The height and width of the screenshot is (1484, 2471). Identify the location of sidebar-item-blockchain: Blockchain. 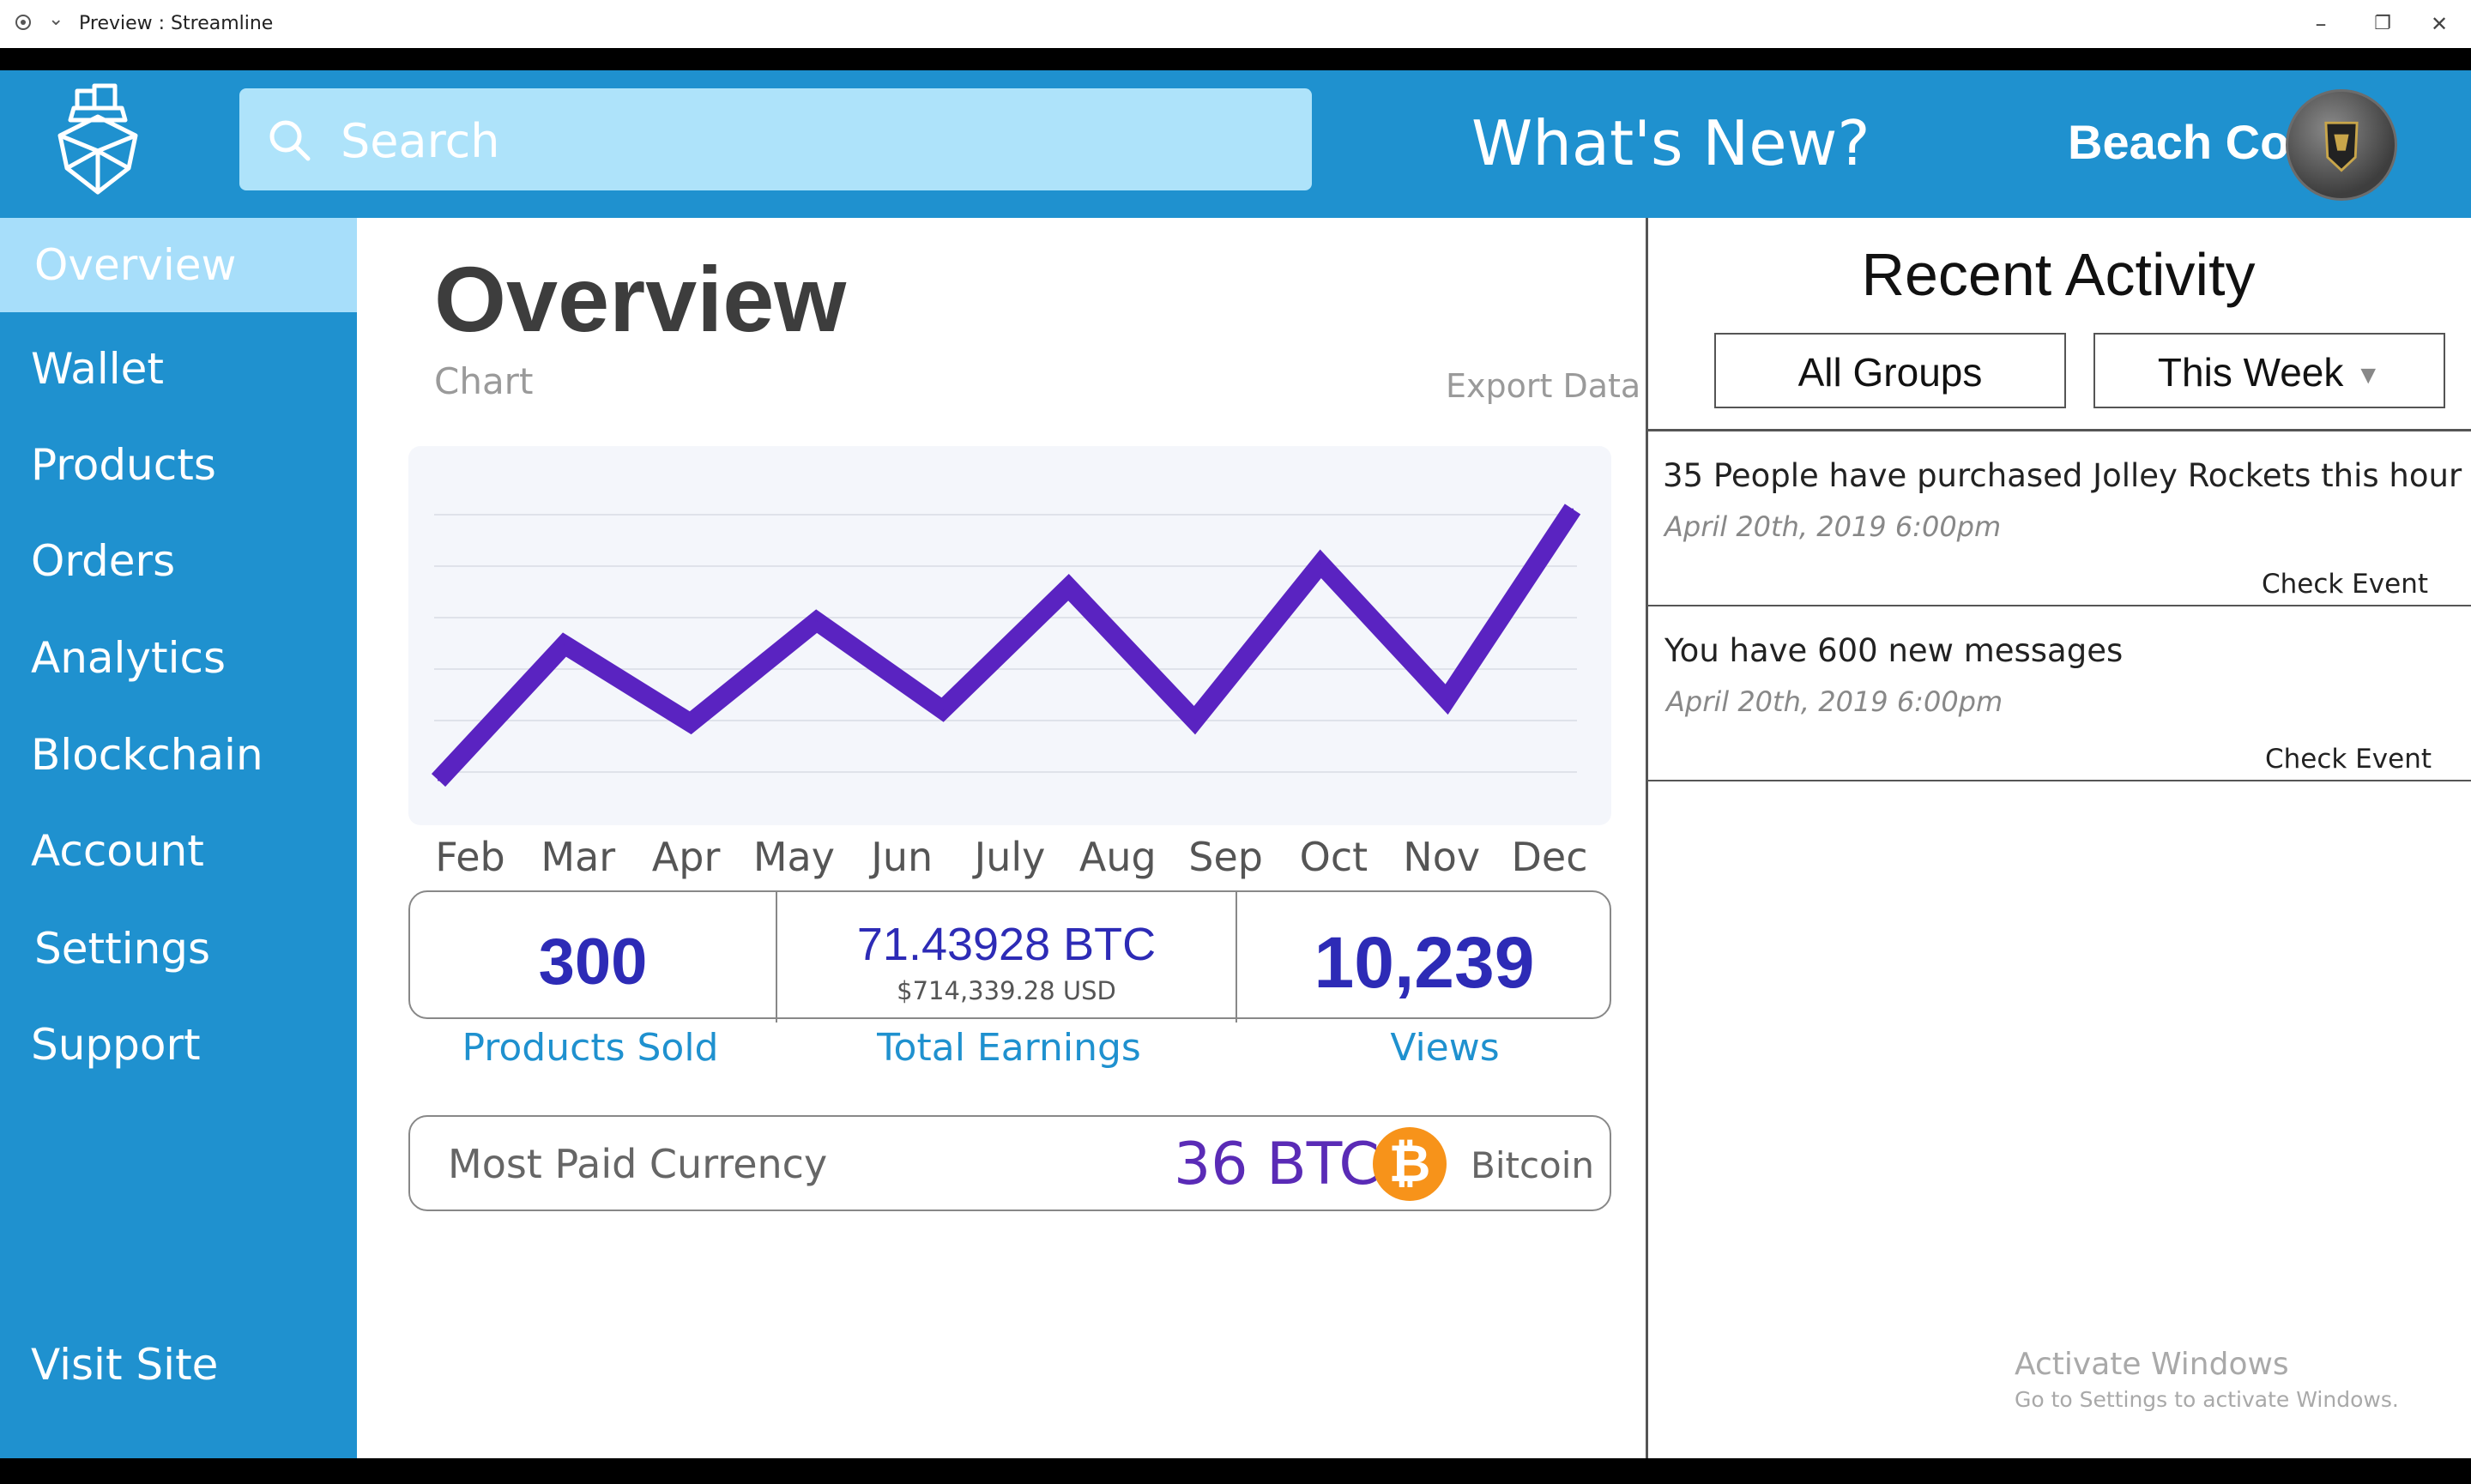
(178, 755).